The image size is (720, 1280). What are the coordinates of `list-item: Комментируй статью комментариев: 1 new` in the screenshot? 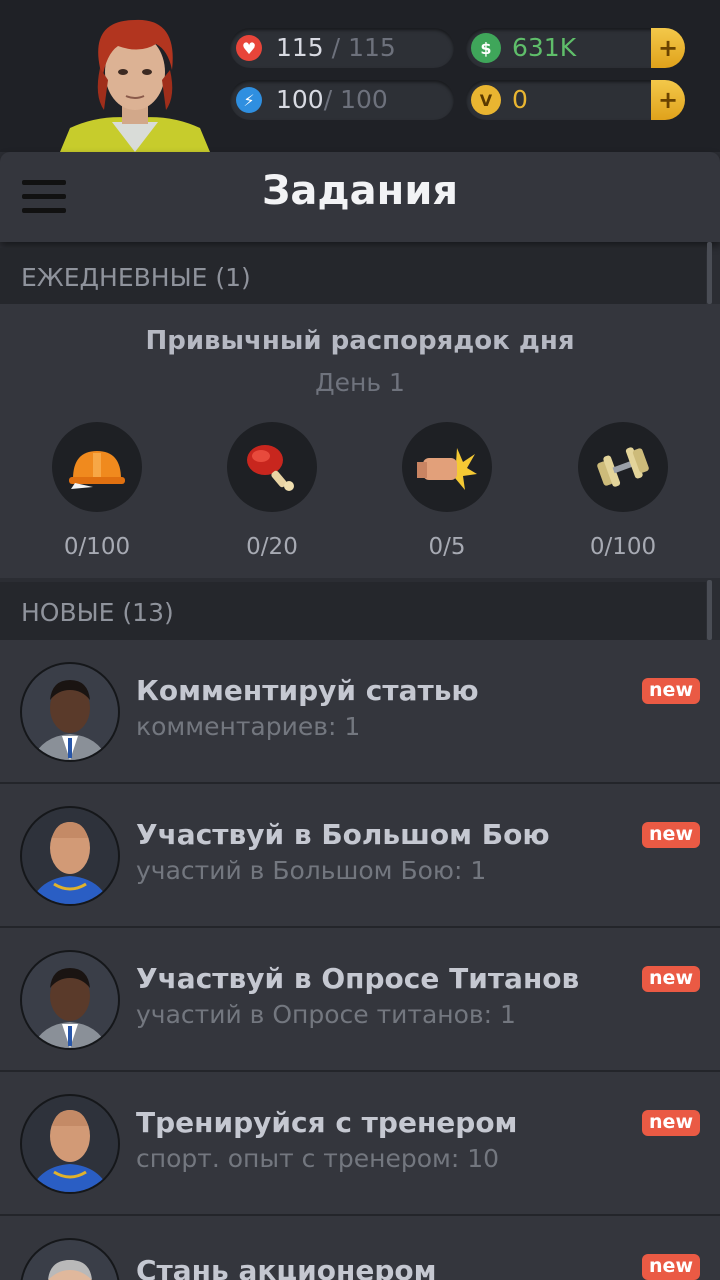 It's located at (360, 712).